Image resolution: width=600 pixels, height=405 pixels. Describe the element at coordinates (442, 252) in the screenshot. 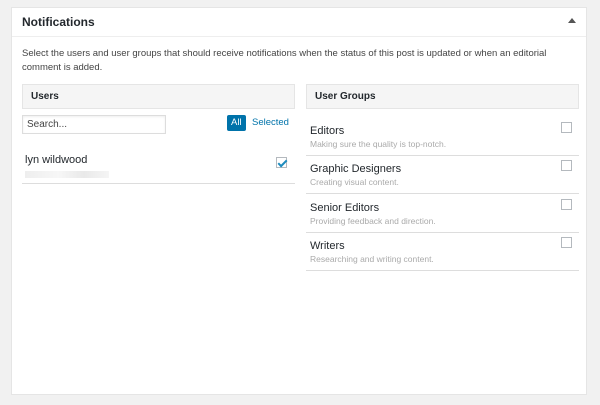

I see `group-list-item-writers: Writers Researching and writing content.` at that location.